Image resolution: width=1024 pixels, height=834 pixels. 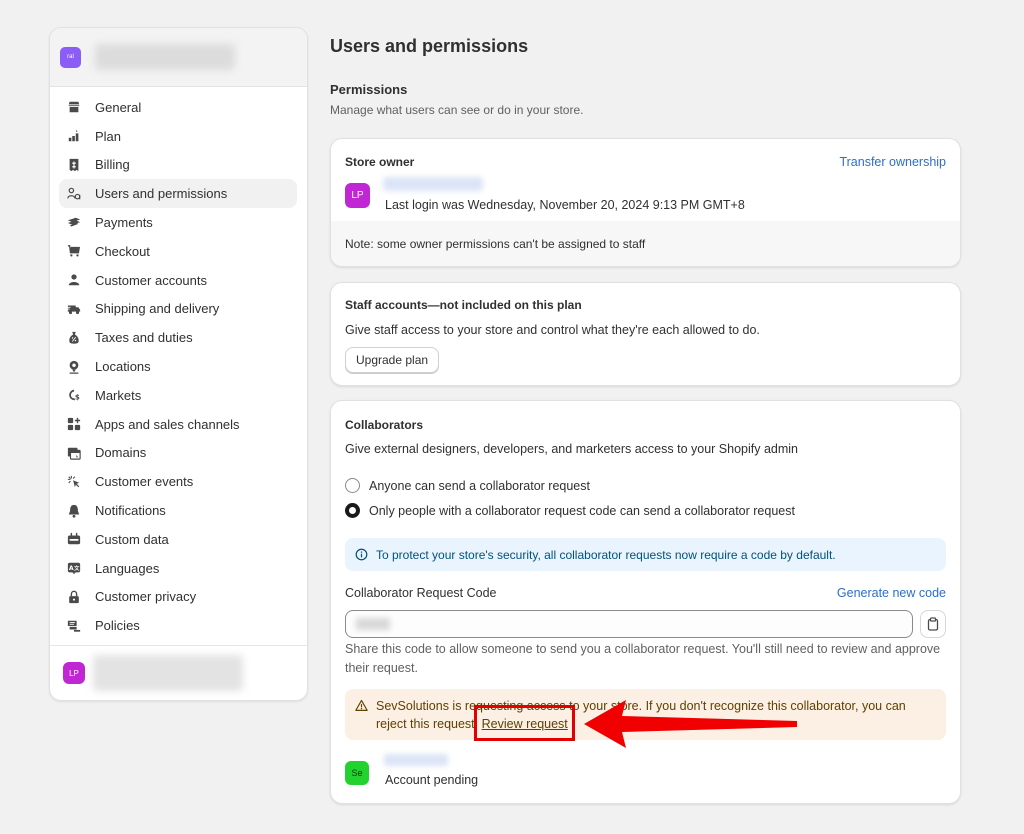 What do you see at coordinates (73, 481) in the screenshot?
I see `cursor-click-icon` at bounding box center [73, 481].